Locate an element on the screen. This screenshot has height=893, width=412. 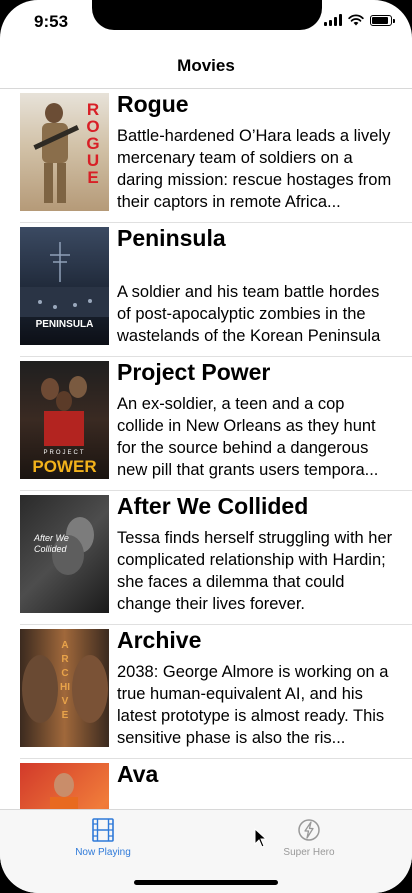
movie-poster: After We Collided is located at coordinates (64, 554).